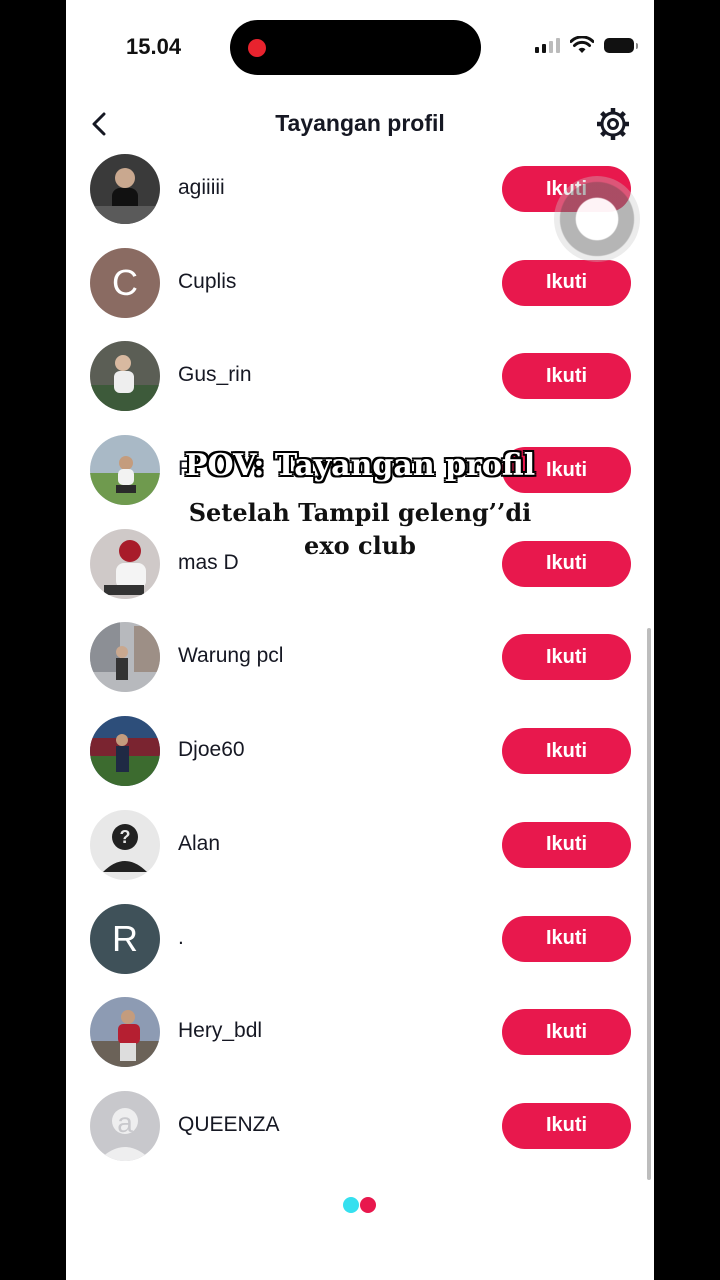 This screenshot has width=720, height=1280. What do you see at coordinates (547, 45) in the screenshot?
I see `signal-icon` at bounding box center [547, 45].